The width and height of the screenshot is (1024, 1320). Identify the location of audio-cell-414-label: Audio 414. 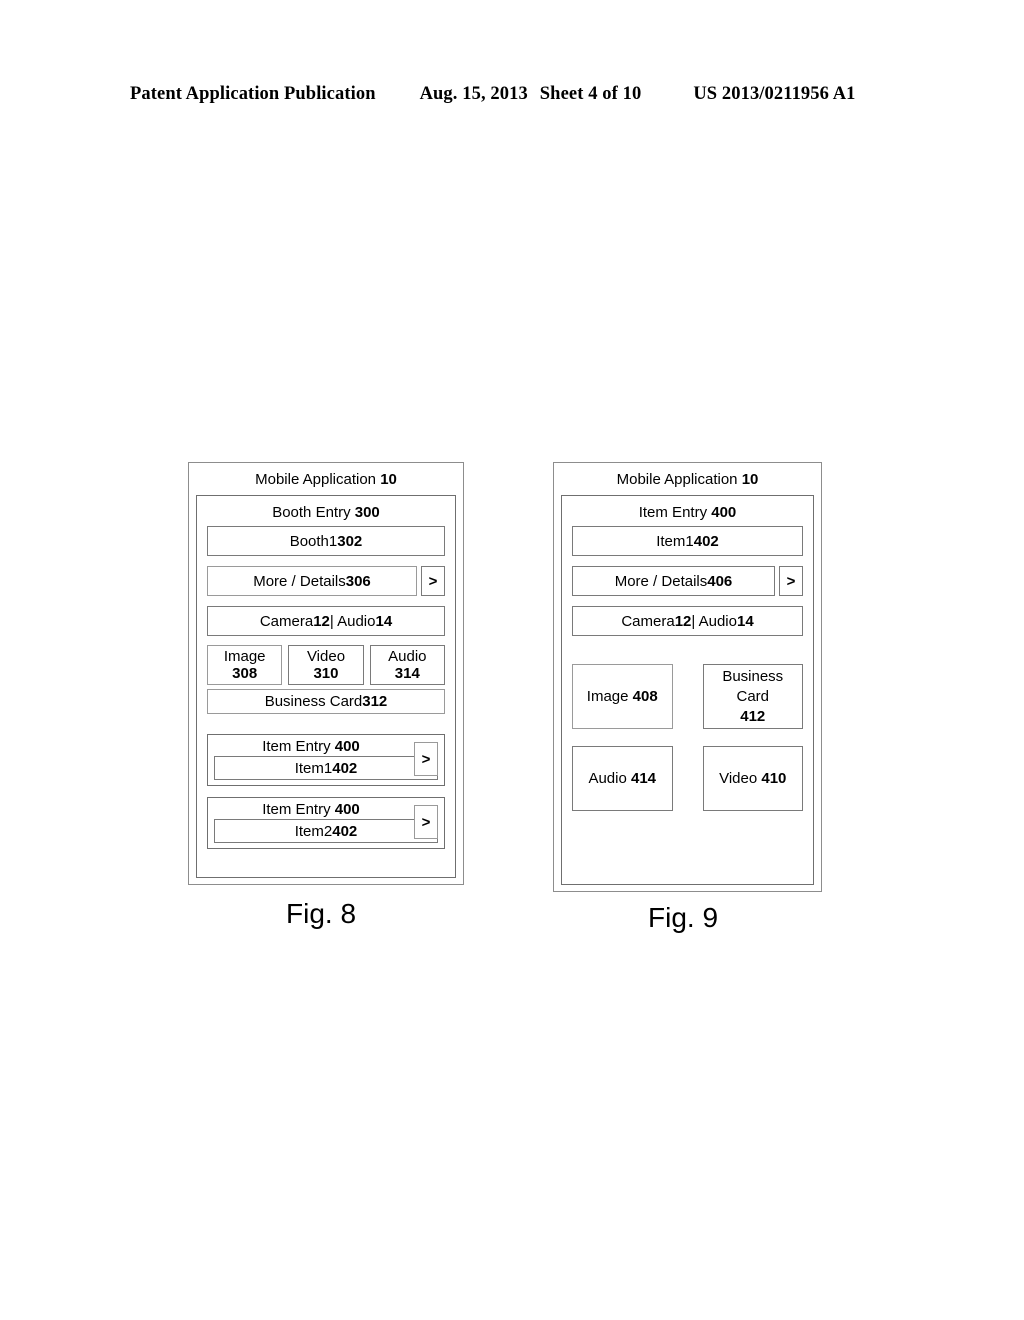
(622, 778).